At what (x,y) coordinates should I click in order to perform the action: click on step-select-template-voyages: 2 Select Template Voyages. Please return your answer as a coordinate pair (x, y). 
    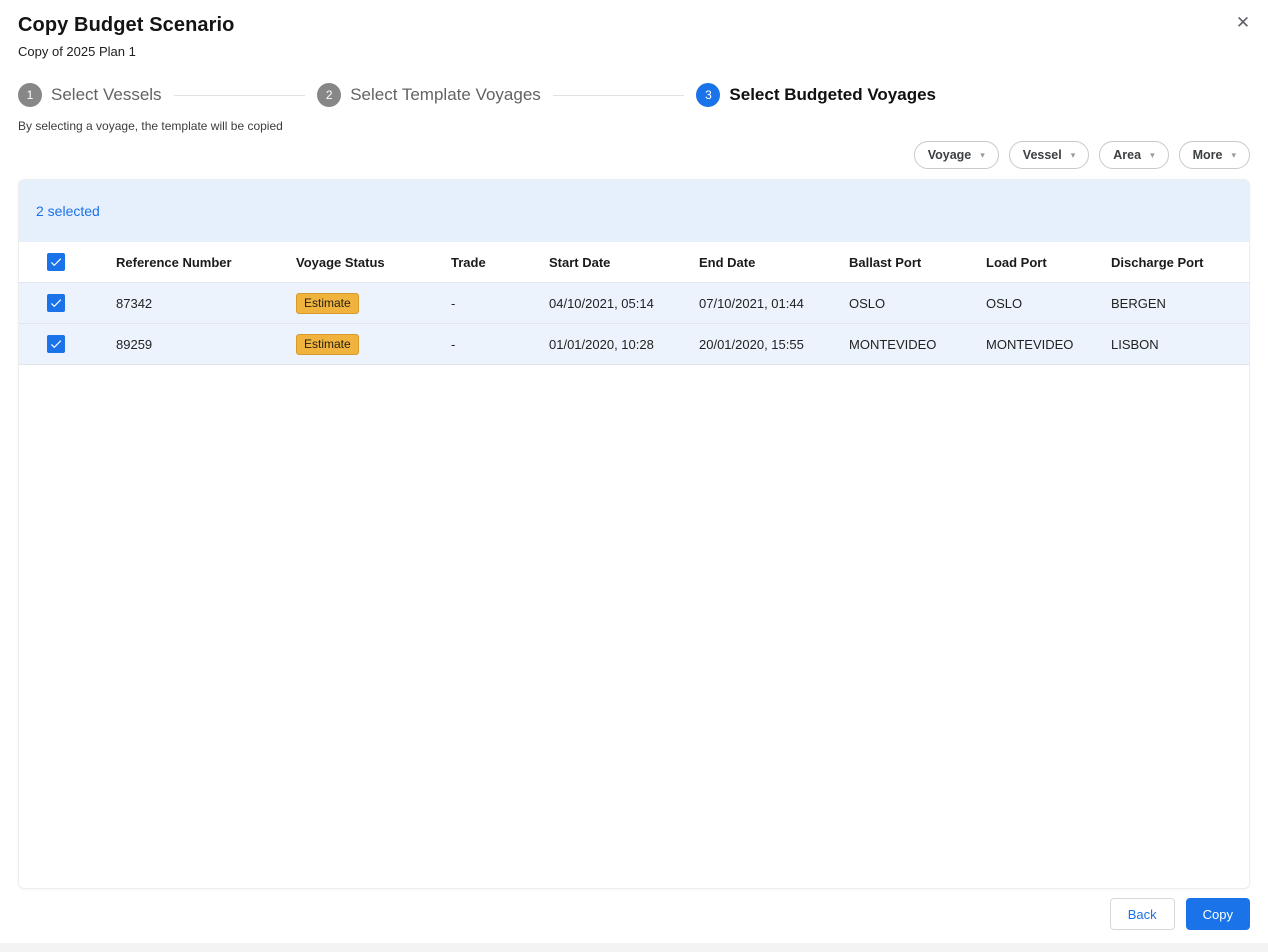
    Looking at the image, I should click on (429, 95).